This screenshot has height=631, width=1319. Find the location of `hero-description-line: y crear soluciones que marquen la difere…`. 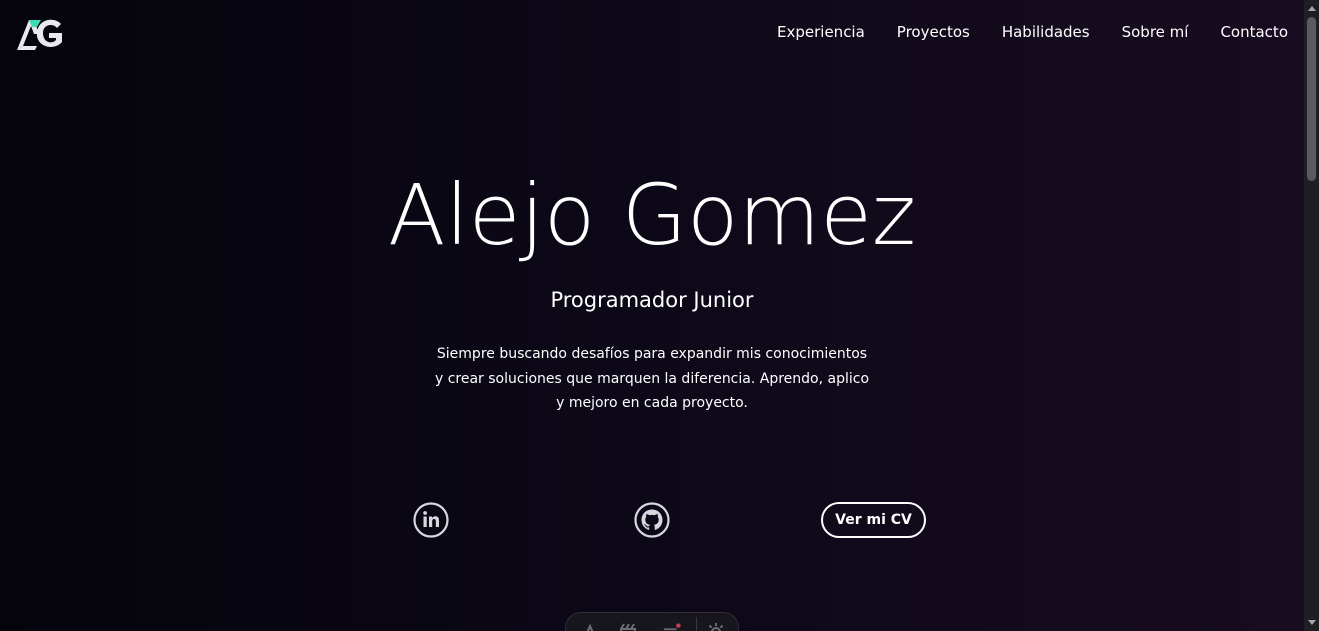

hero-description-line: y crear soluciones que marquen la difere… is located at coordinates (652, 378).